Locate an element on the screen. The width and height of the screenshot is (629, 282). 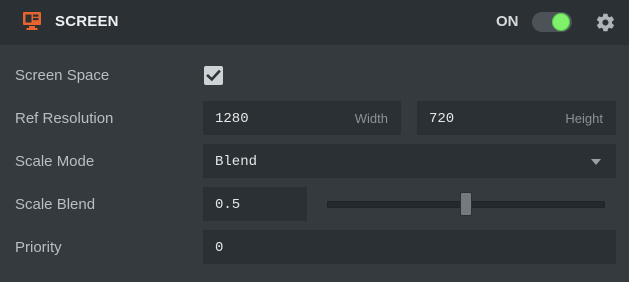
checkmark-icon is located at coordinates (213, 75).